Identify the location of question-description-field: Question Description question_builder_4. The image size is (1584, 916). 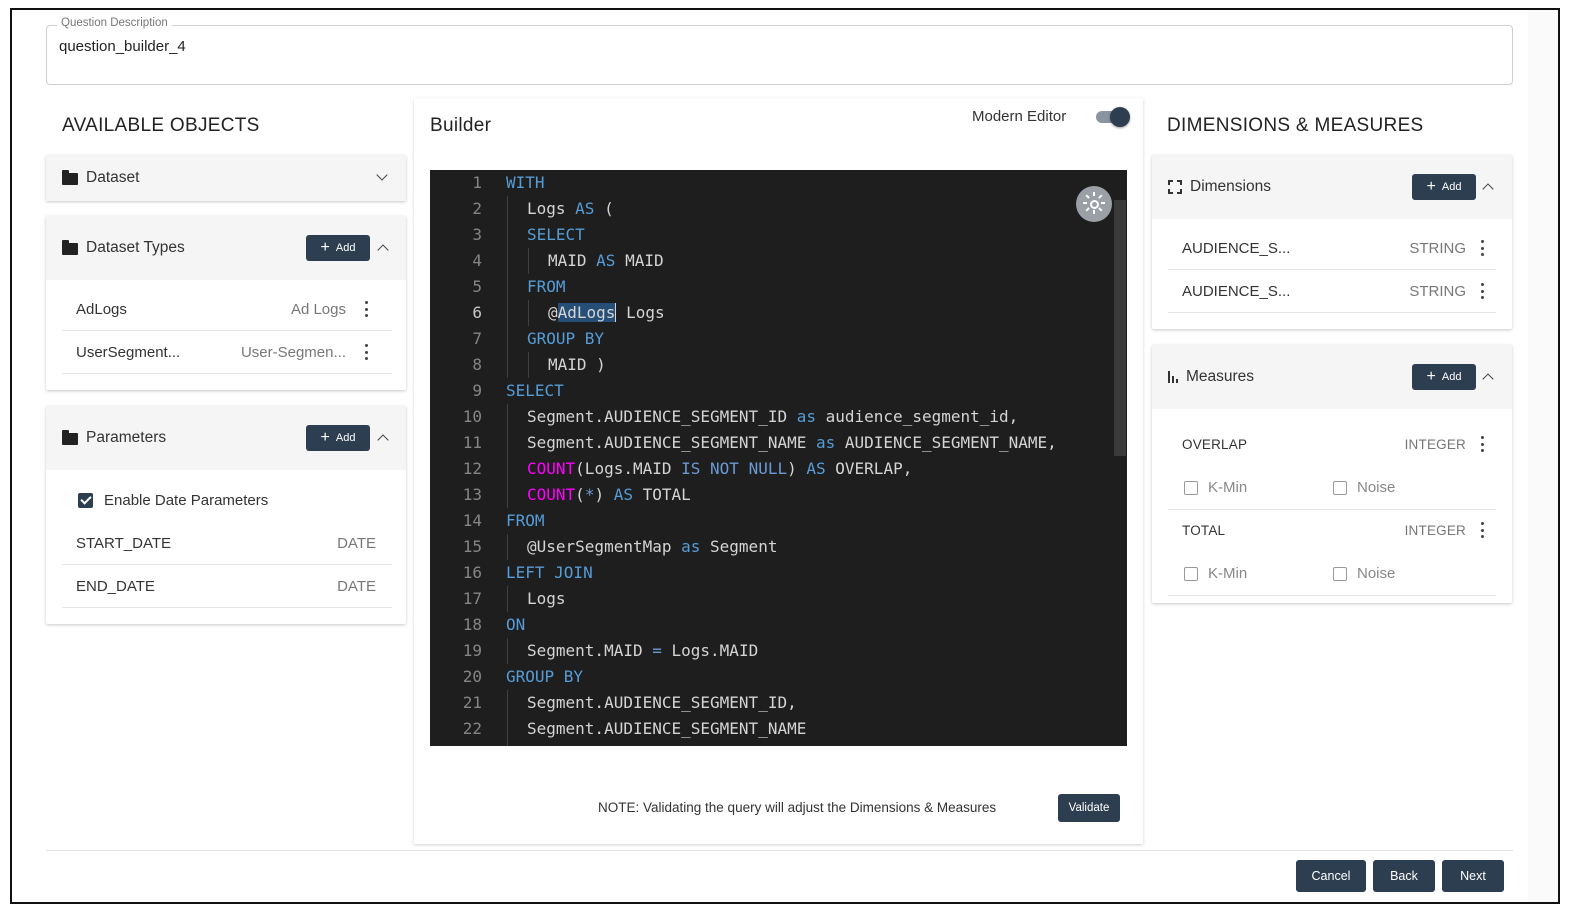
(779, 51).